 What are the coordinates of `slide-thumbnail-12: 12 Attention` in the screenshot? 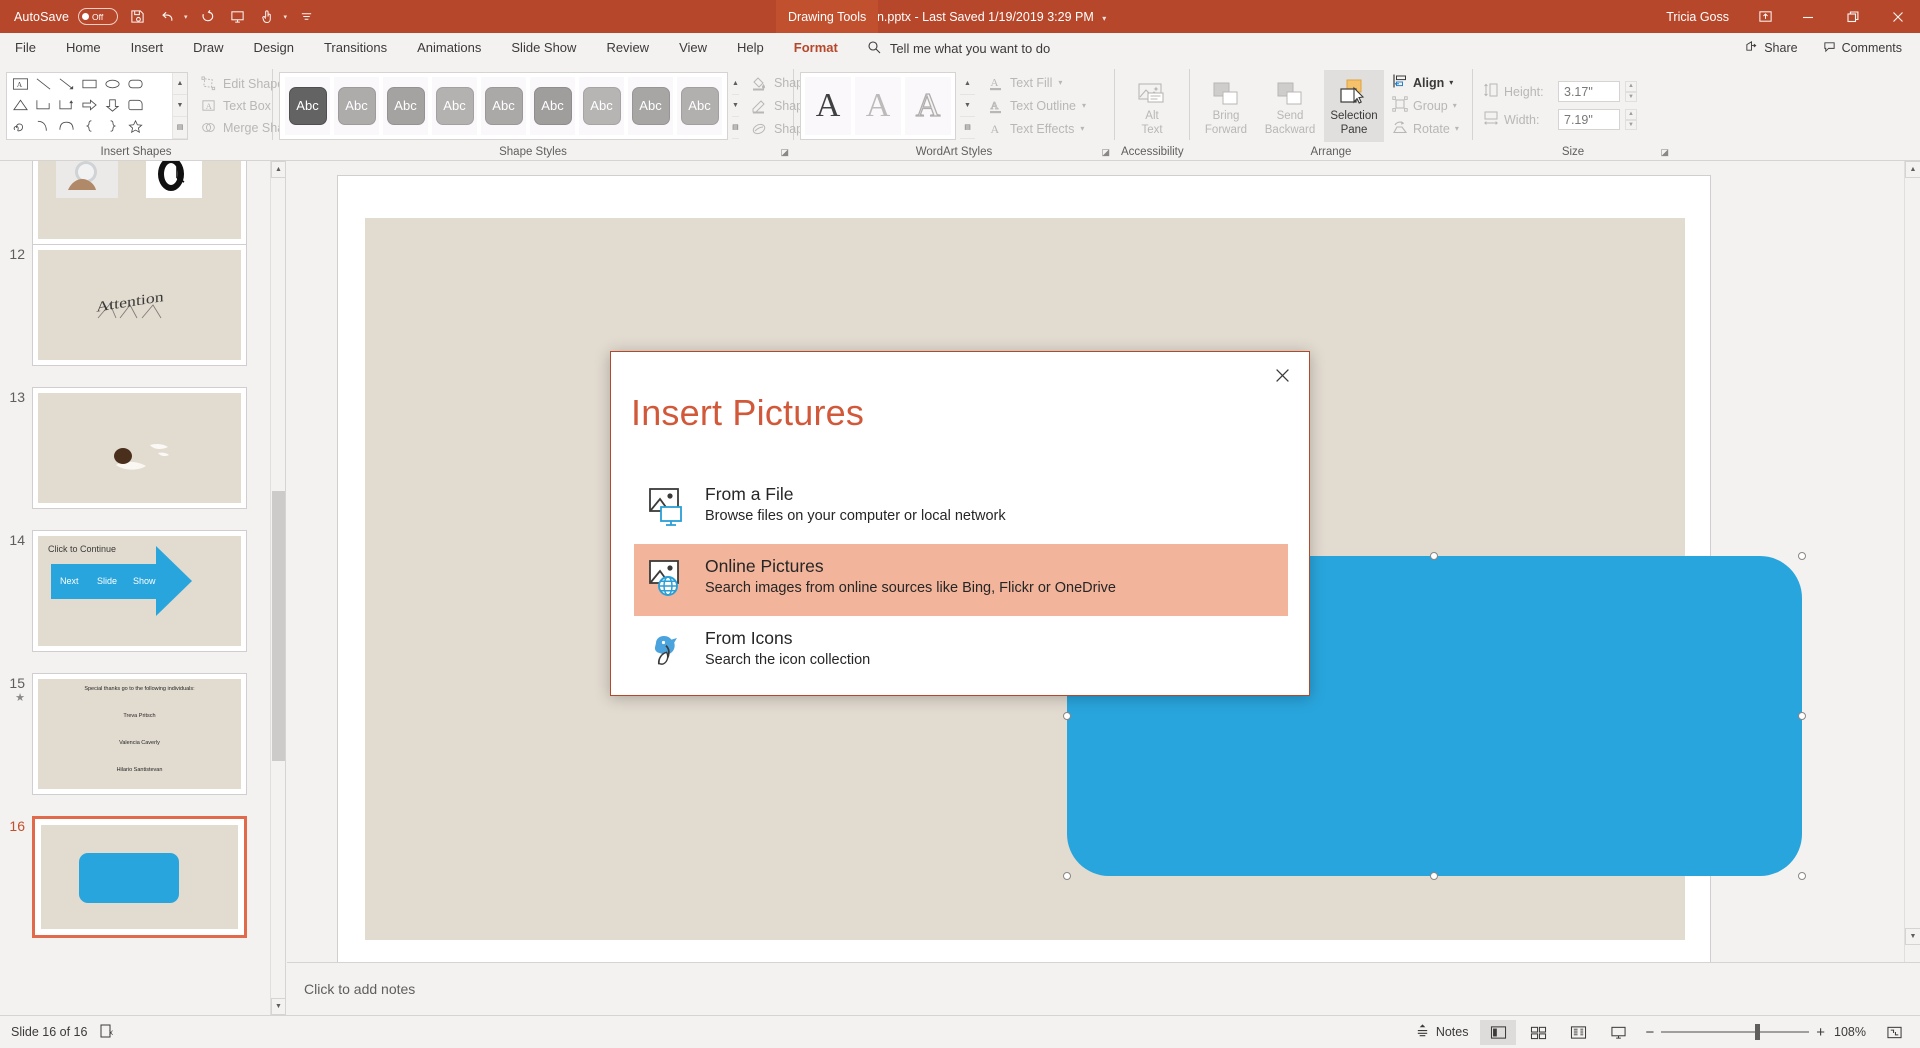 It's located at (125, 305).